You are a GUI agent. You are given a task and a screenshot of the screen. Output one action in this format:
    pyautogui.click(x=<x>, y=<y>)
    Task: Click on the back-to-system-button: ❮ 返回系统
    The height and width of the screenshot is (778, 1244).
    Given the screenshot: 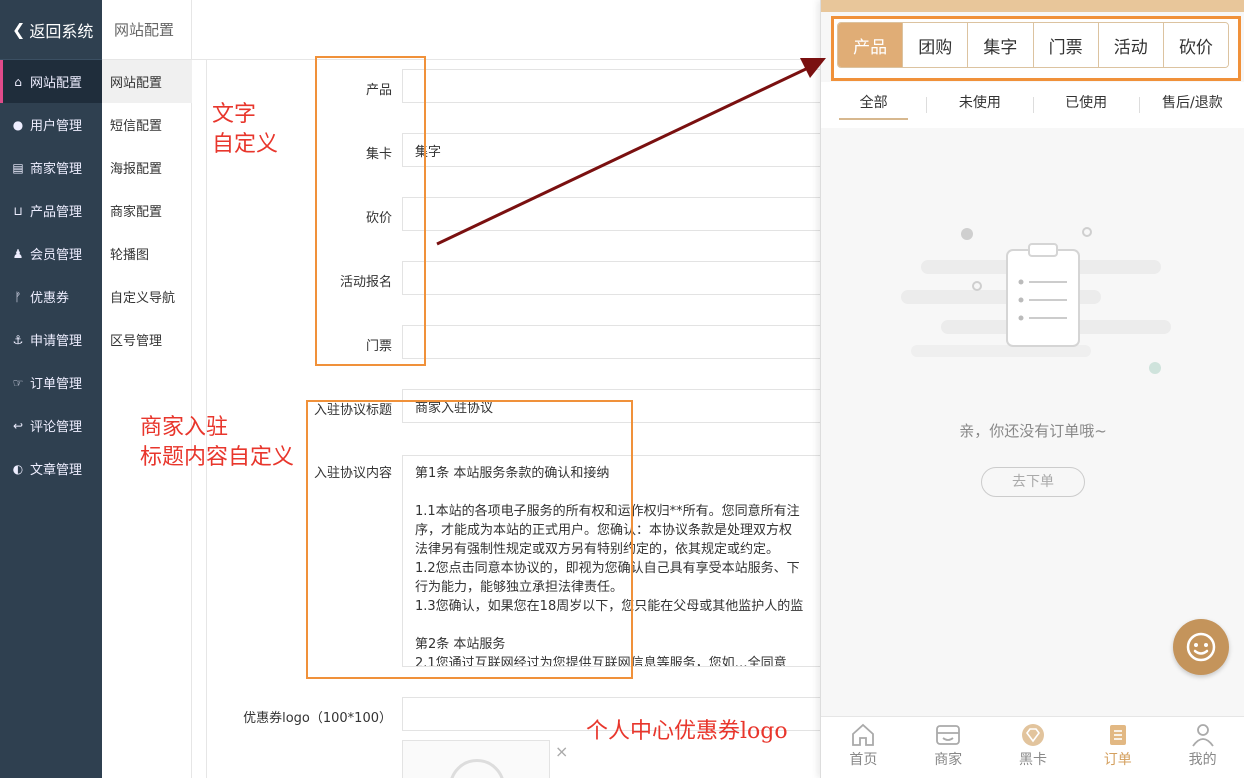 What is the action you would take?
    pyautogui.click(x=51, y=30)
    